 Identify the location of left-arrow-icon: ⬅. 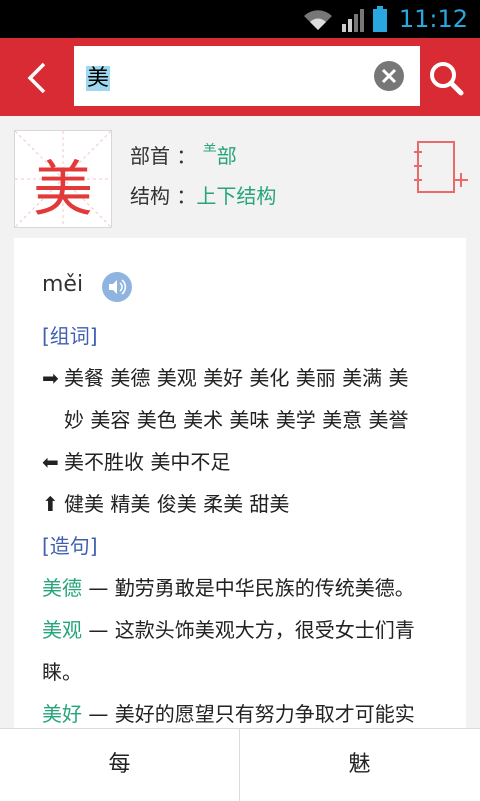
(50, 462).